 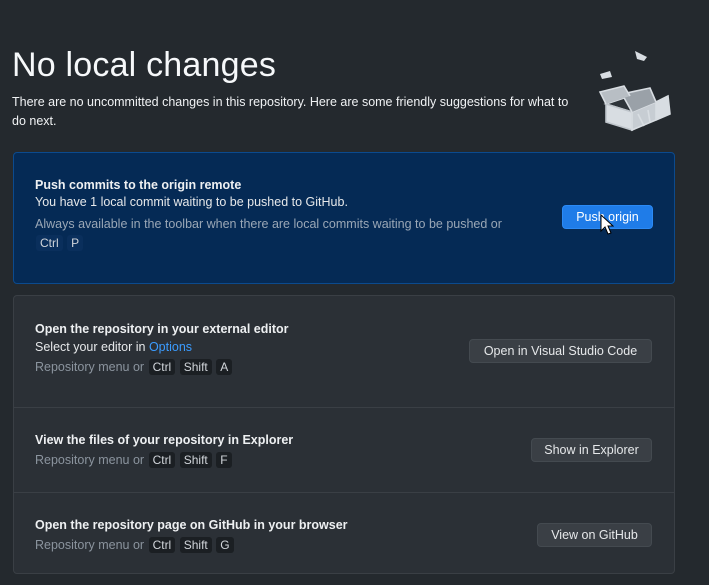 I want to click on show-in-explorer-button: Show in Explorer, so click(x=591, y=450).